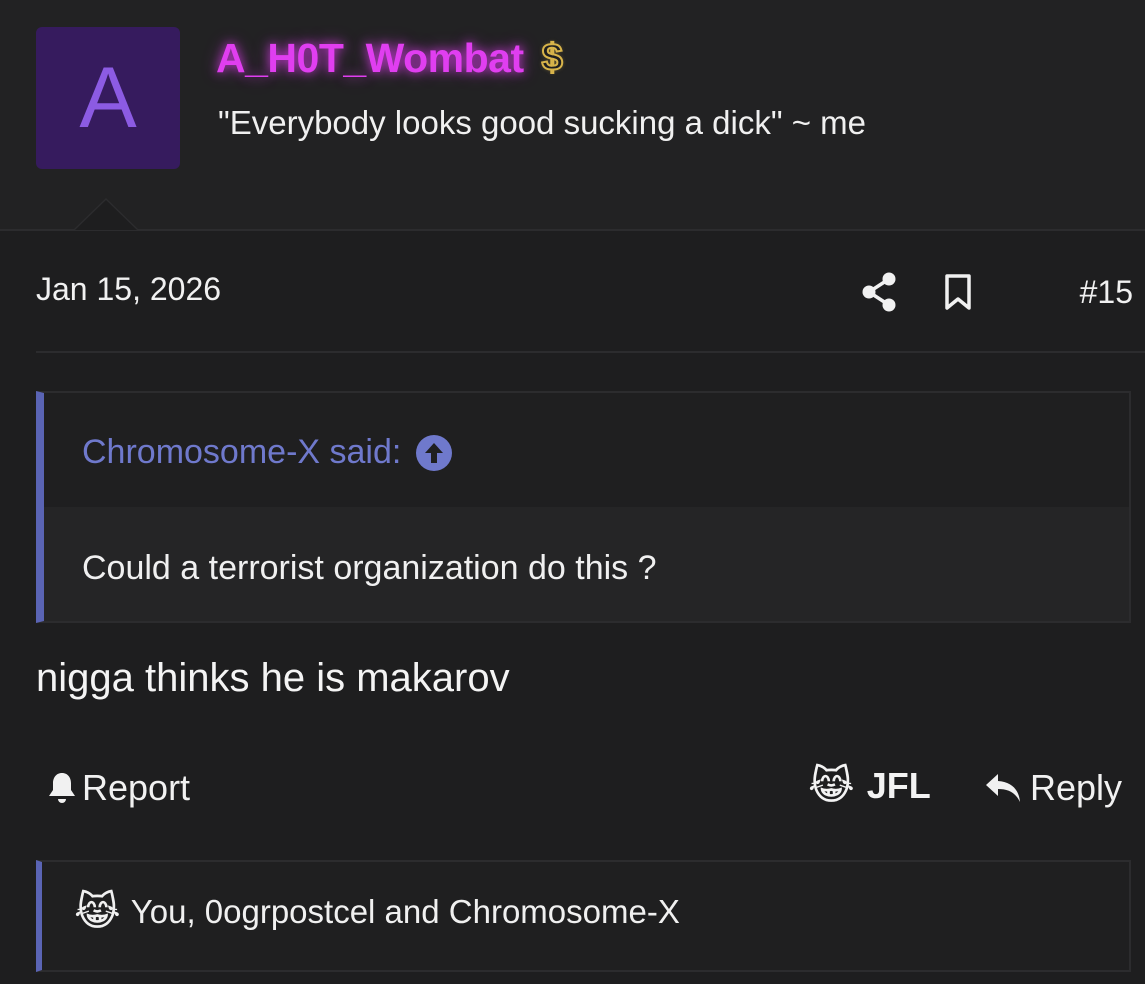  I want to click on username-row: A_H0T_Wombat $, so click(390, 58).